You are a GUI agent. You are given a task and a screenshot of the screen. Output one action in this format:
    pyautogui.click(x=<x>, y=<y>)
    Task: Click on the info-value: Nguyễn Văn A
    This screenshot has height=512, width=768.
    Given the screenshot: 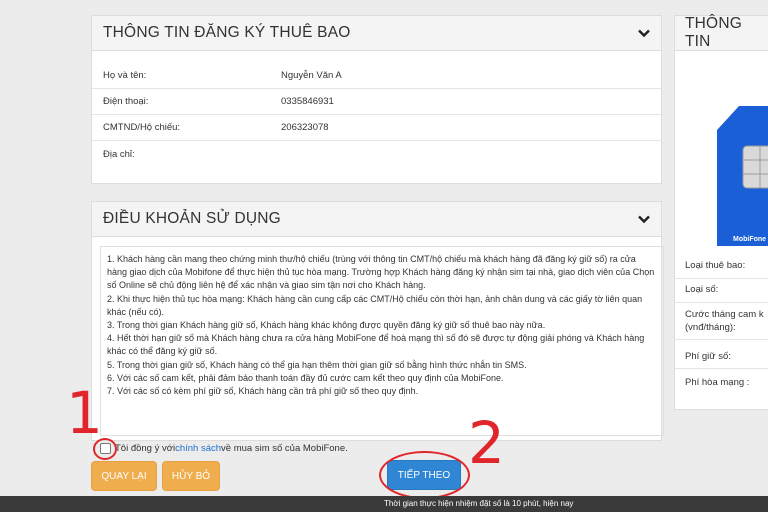 What is the action you would take?
    pyautogui.click(x=311, y=75)
    